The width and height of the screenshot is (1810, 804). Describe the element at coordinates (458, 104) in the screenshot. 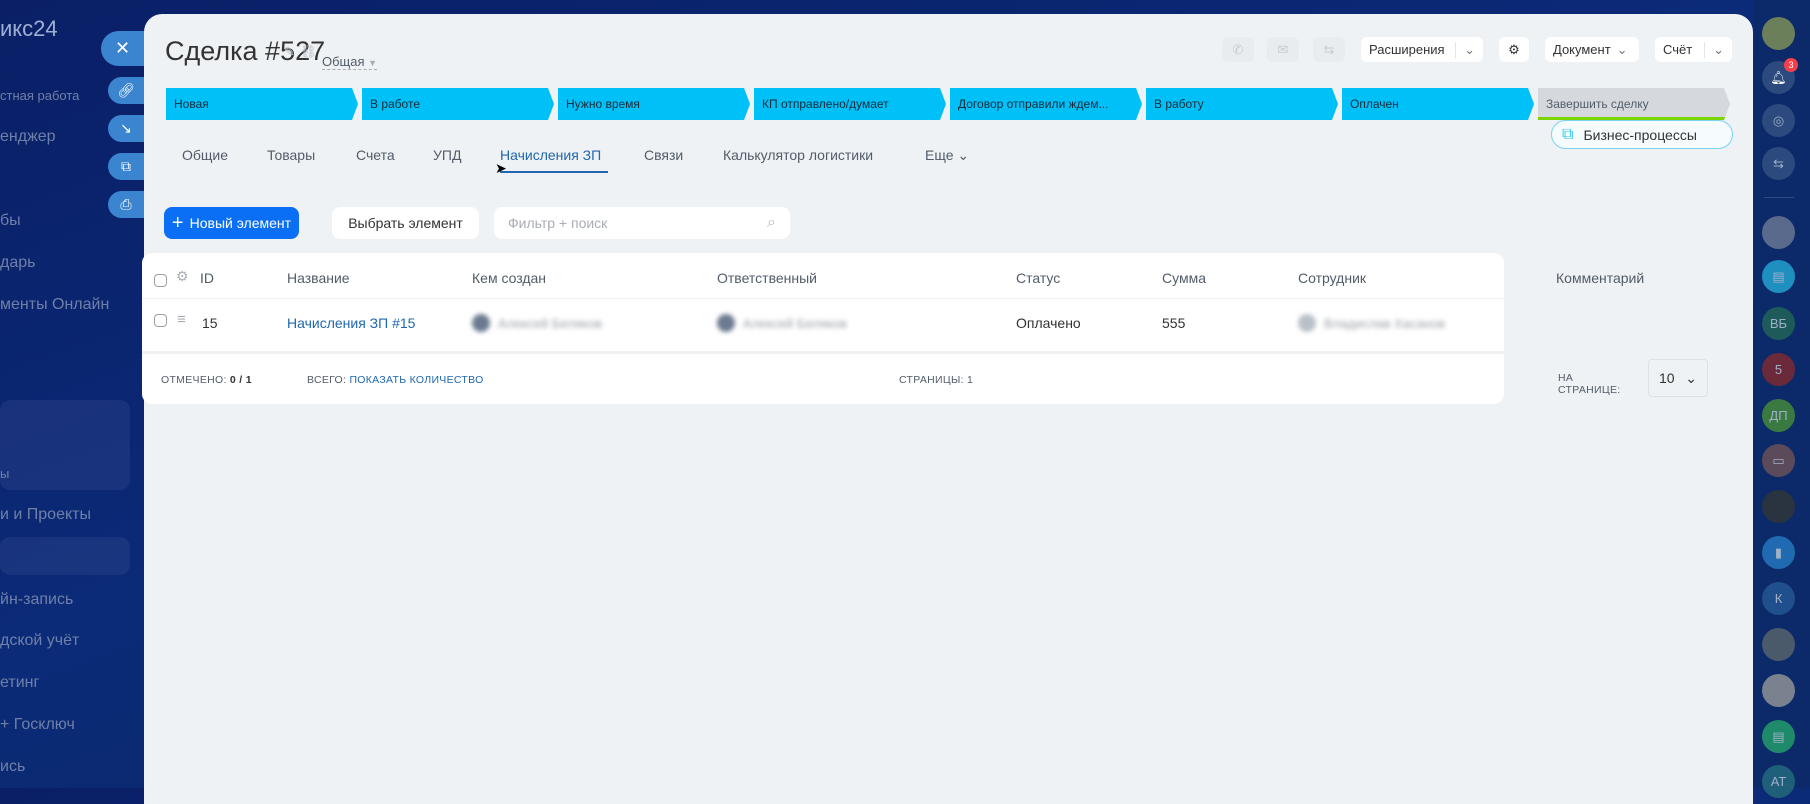

I see `stage-in-progress: В работе` at that location.